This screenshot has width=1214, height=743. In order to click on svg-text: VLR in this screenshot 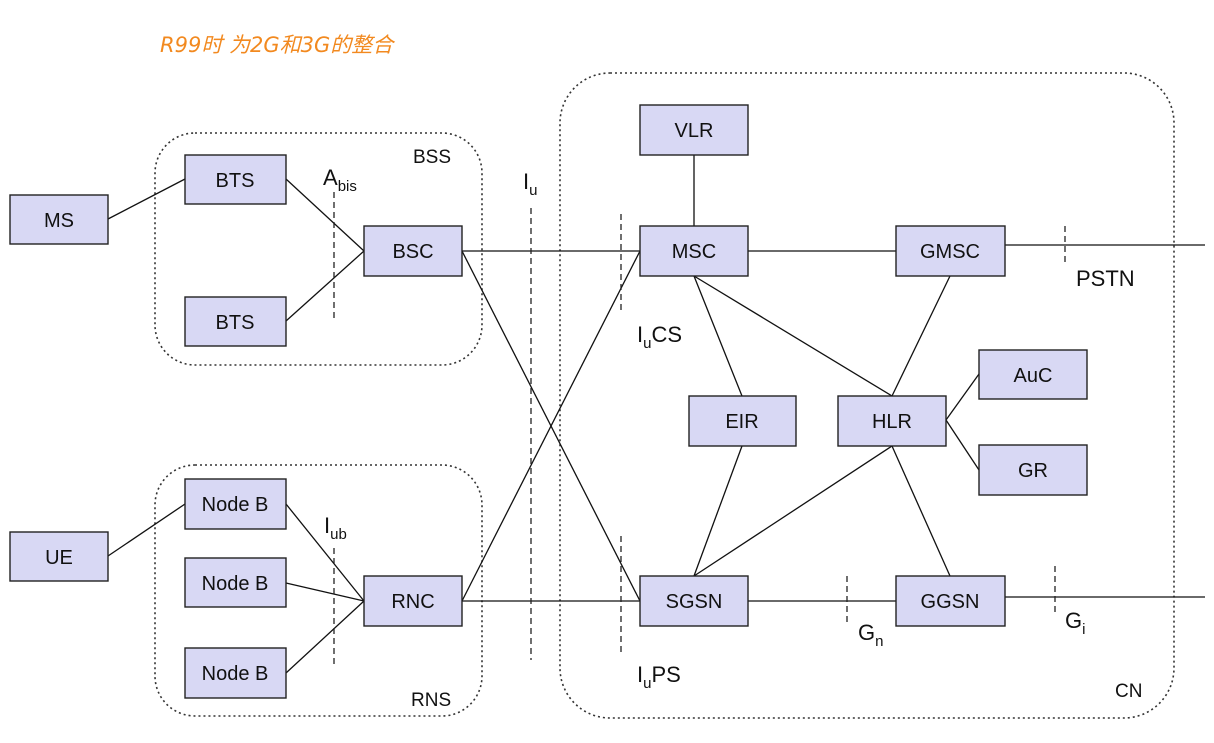, I will do `click(694, 131)`.